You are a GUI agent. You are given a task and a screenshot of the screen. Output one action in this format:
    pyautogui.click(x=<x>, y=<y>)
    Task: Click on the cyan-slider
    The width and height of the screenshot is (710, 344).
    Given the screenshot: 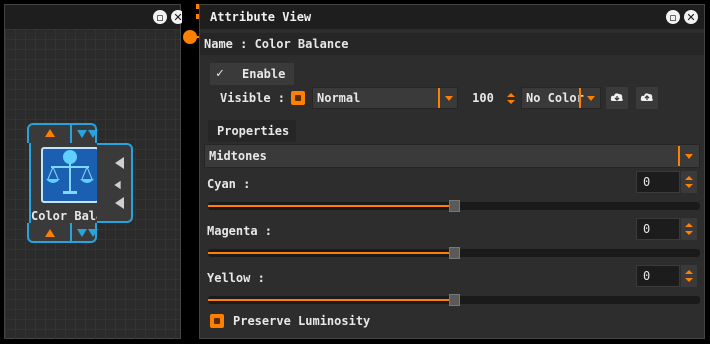 What is the action you would take?
    pyautogui.click(x=454, y=206)
    